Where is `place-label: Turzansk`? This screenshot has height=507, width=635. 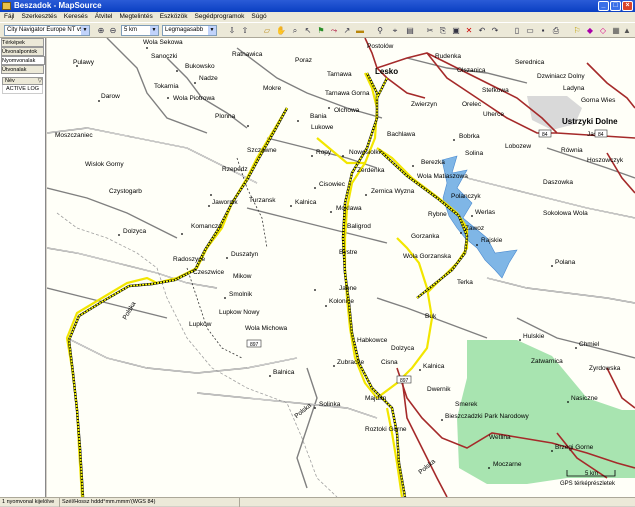
place-label: Turzansk is located at coordinates (262, 200).